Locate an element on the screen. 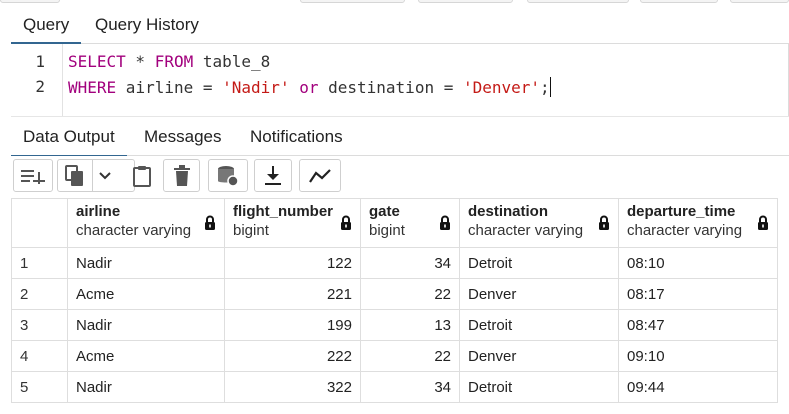 This screenshot has height=414, width=789. column-header-gate: gate bigint is located at coordinates (410, 223).